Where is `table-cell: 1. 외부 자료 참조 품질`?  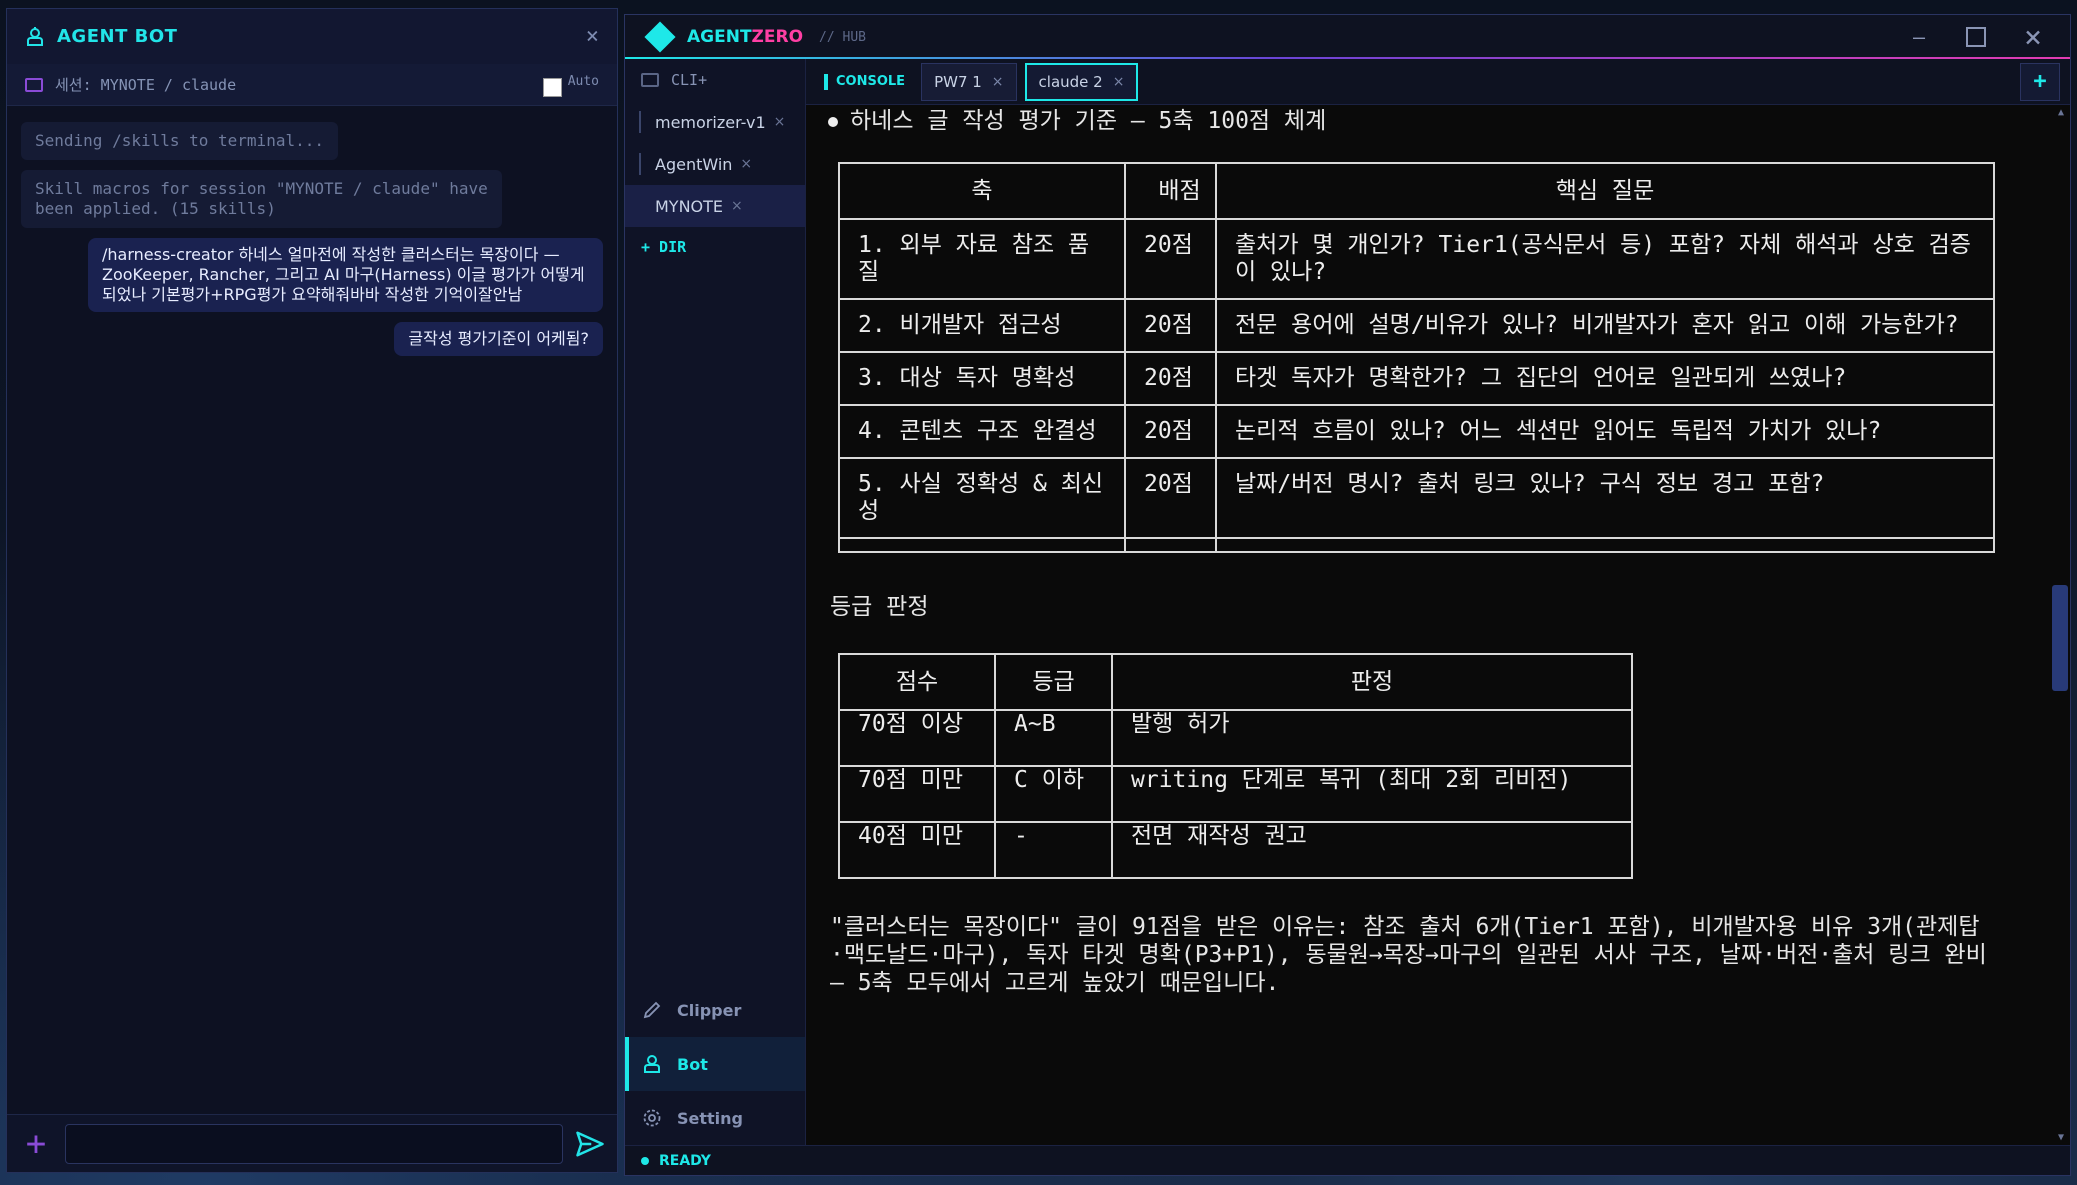
table-cell: 1. 외부 자료 참조 품질 is located at coordinates (982, 259).